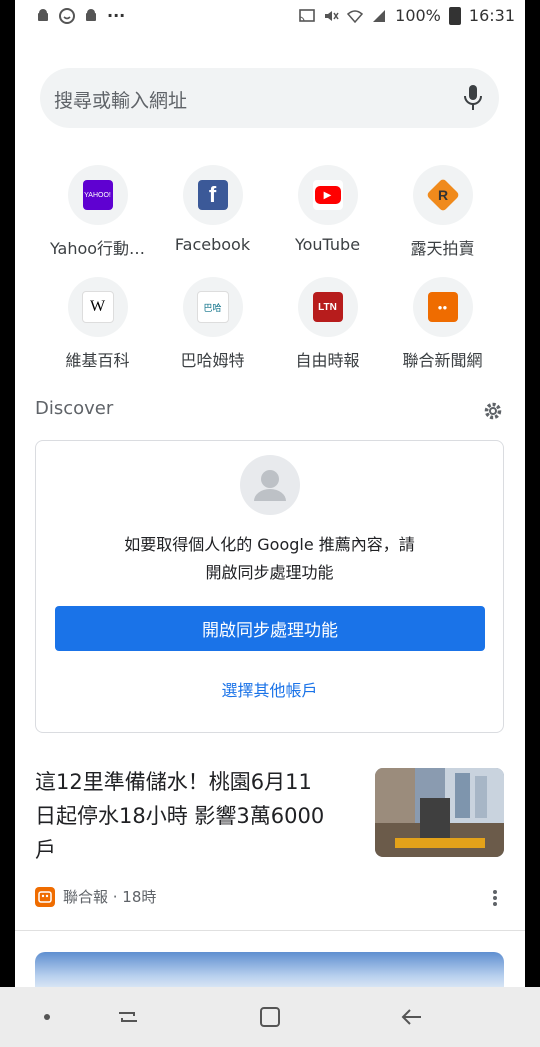  I want to click on shortcut-circle: ●●, so click(442, 307).